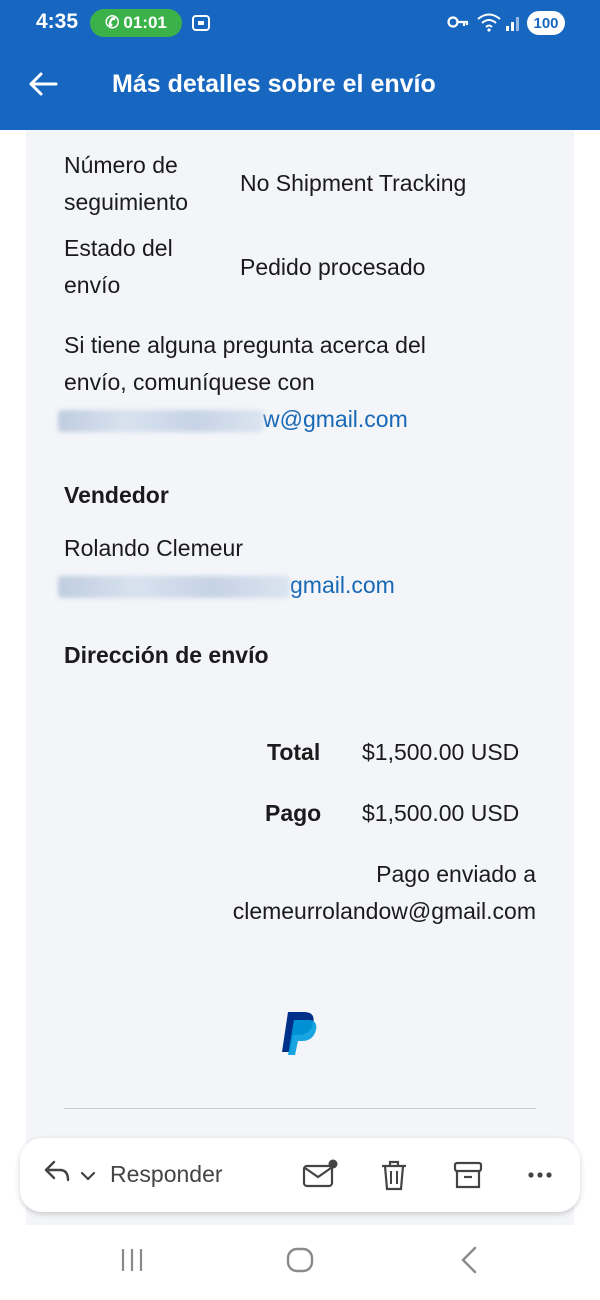  Describe the element at coordinates (320, 1175) in the screenshot. I see `mail-unread-icon` at that location.